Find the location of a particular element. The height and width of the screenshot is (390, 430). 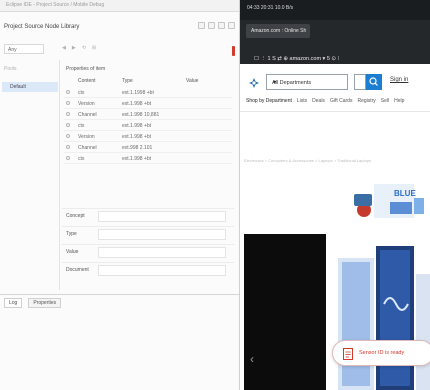

maximize-button is located at coordinates (221, 25).